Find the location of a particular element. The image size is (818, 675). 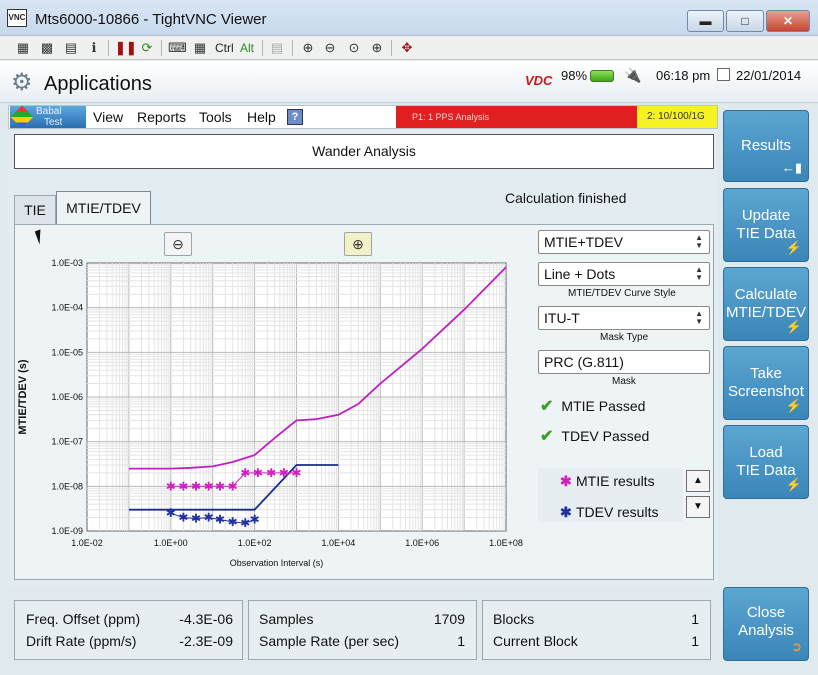

zoom-100-icon: ⊙ is located at coordinates (354, 48).